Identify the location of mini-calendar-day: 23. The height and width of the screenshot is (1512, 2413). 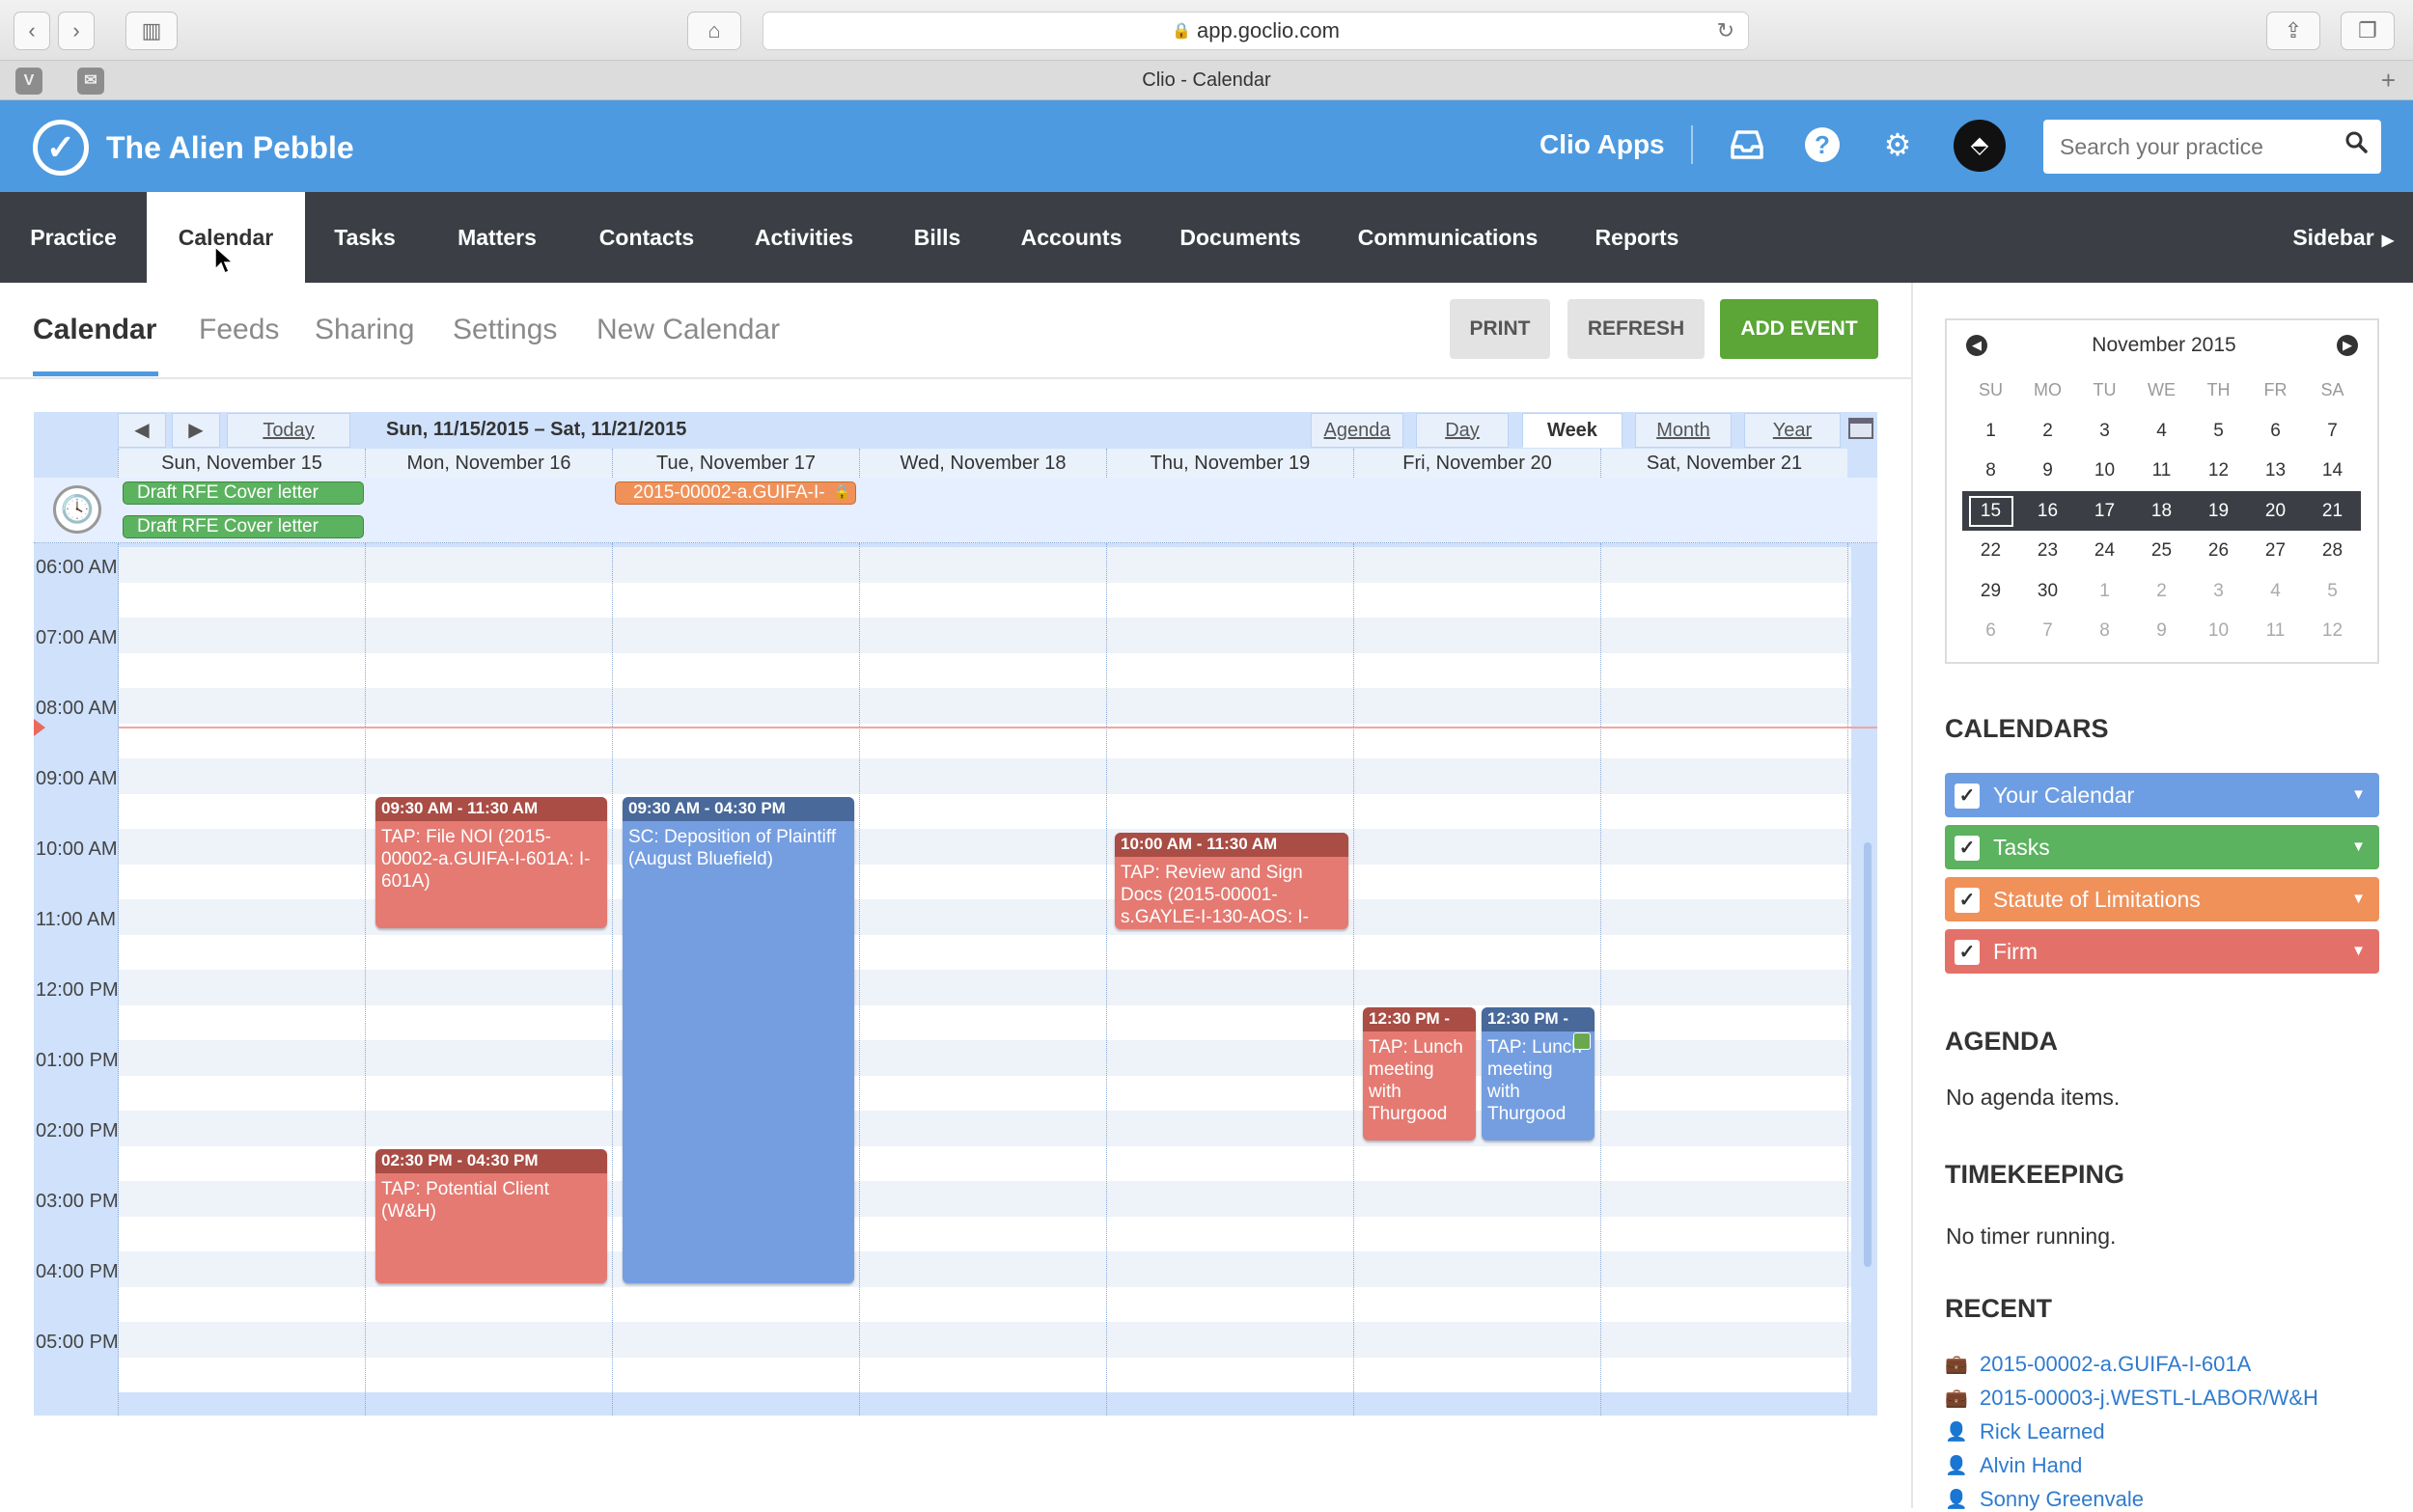
(2047, 550).